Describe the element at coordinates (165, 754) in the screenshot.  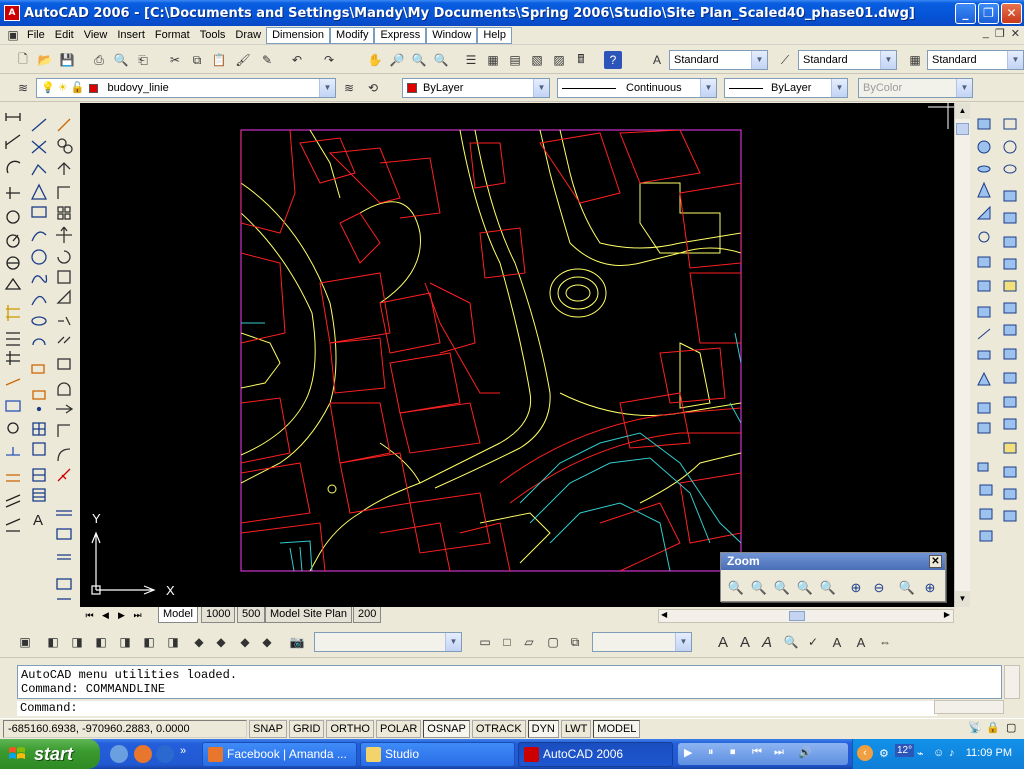
I see `media-player-quicklaunch-icon` at that location.